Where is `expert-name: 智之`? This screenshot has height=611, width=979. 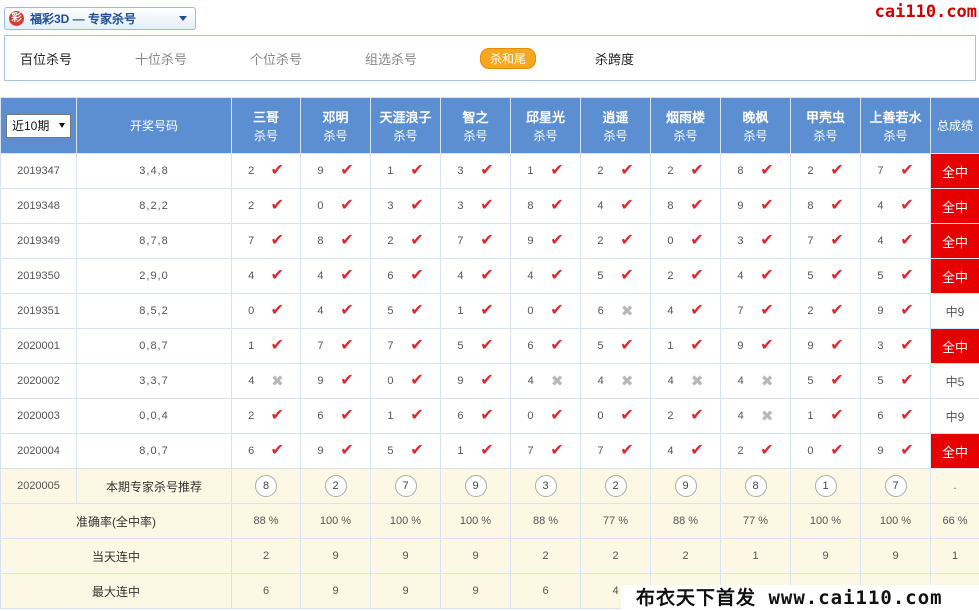 expert-name: 智之 is located at coordinates (475, 116).